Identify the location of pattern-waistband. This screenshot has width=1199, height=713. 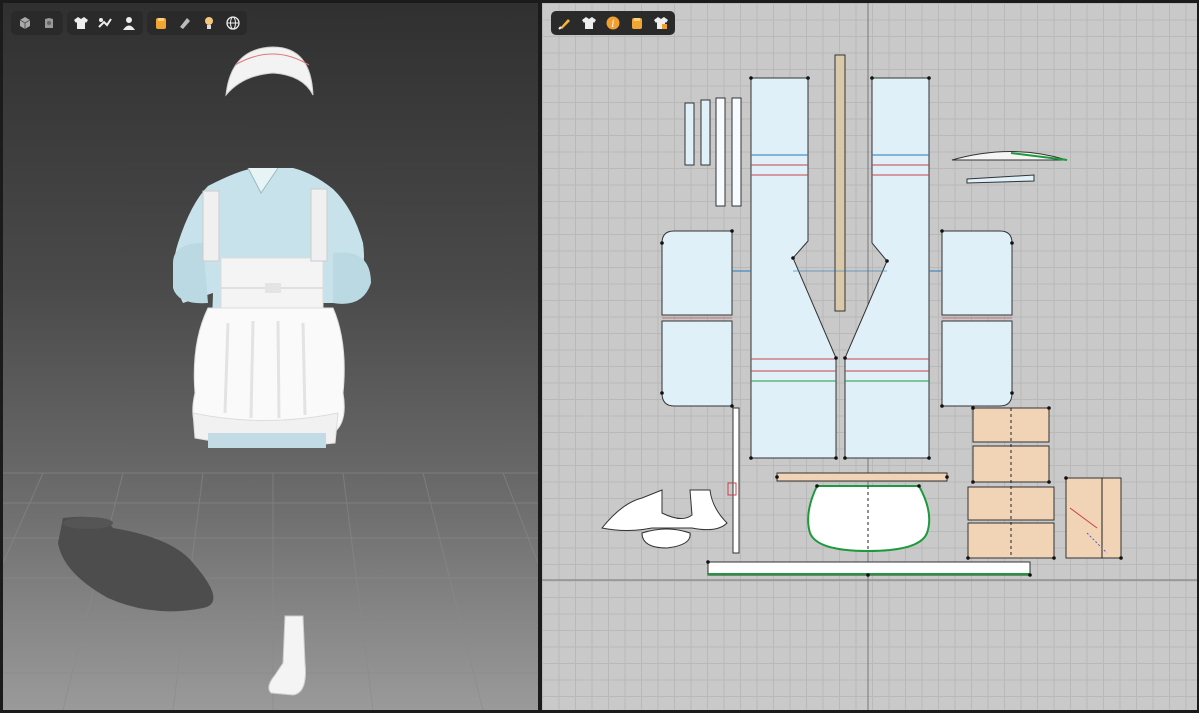
(862, 477).